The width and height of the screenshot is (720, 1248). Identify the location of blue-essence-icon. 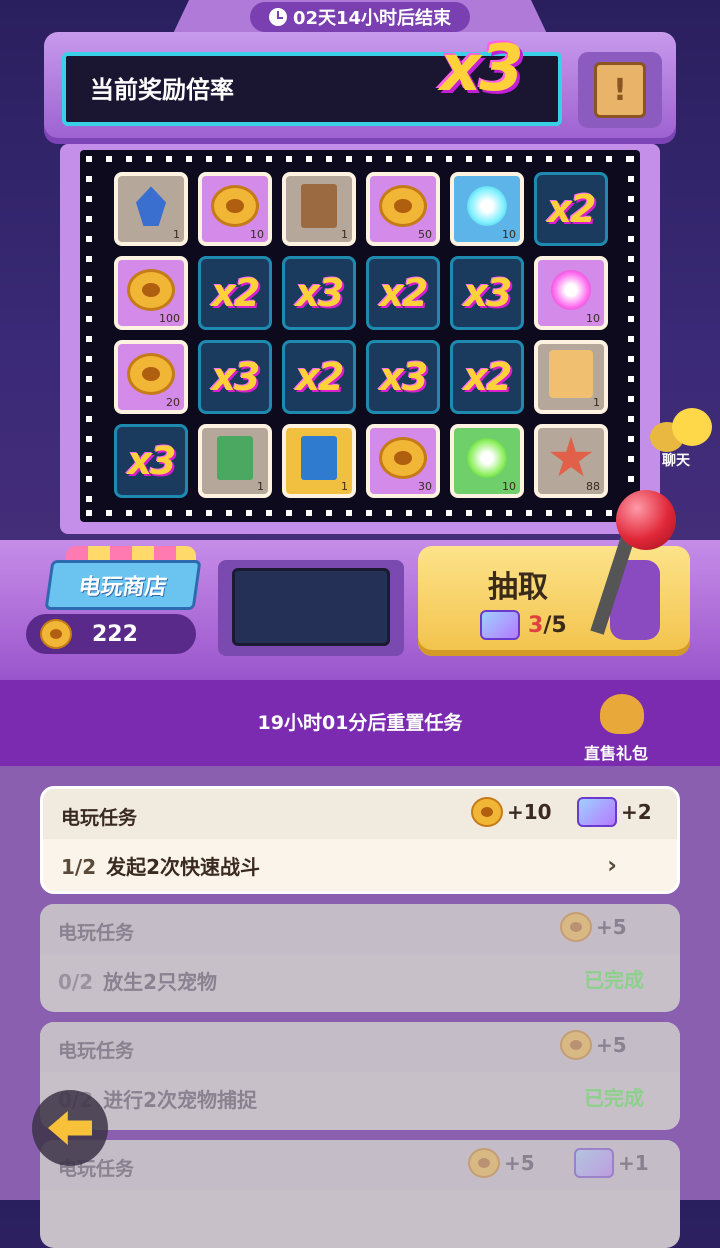
(487, 206).